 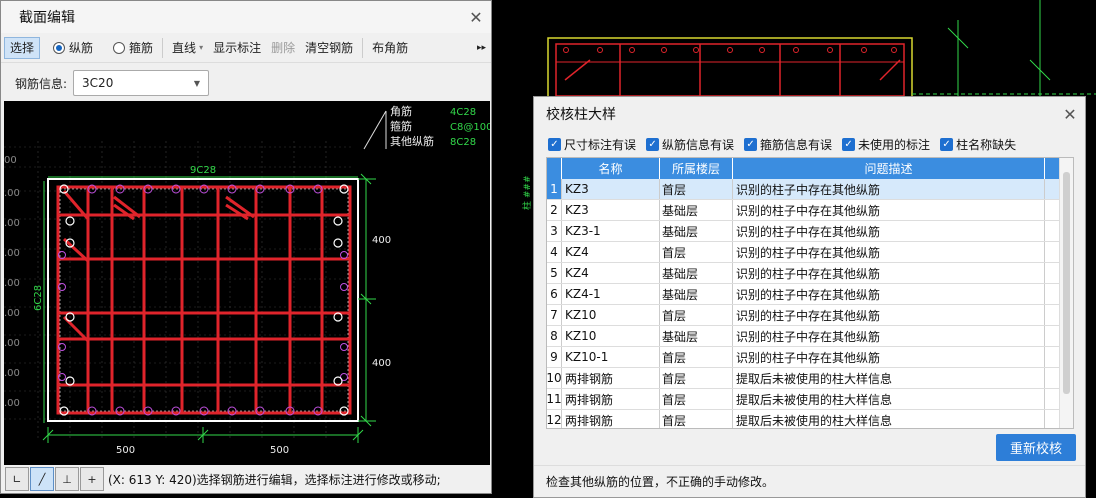 I want to click on top-rebar-label: 9C28, so click(x=203, y=170).